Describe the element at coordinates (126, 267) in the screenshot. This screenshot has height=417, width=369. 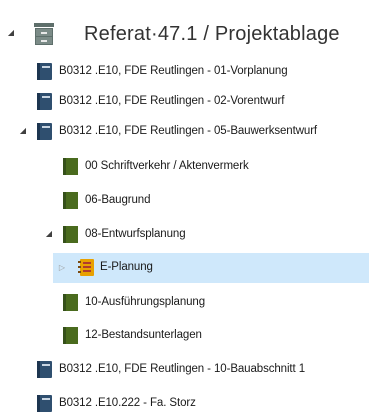
I see `tree-item-label: E-Planung` at that location.